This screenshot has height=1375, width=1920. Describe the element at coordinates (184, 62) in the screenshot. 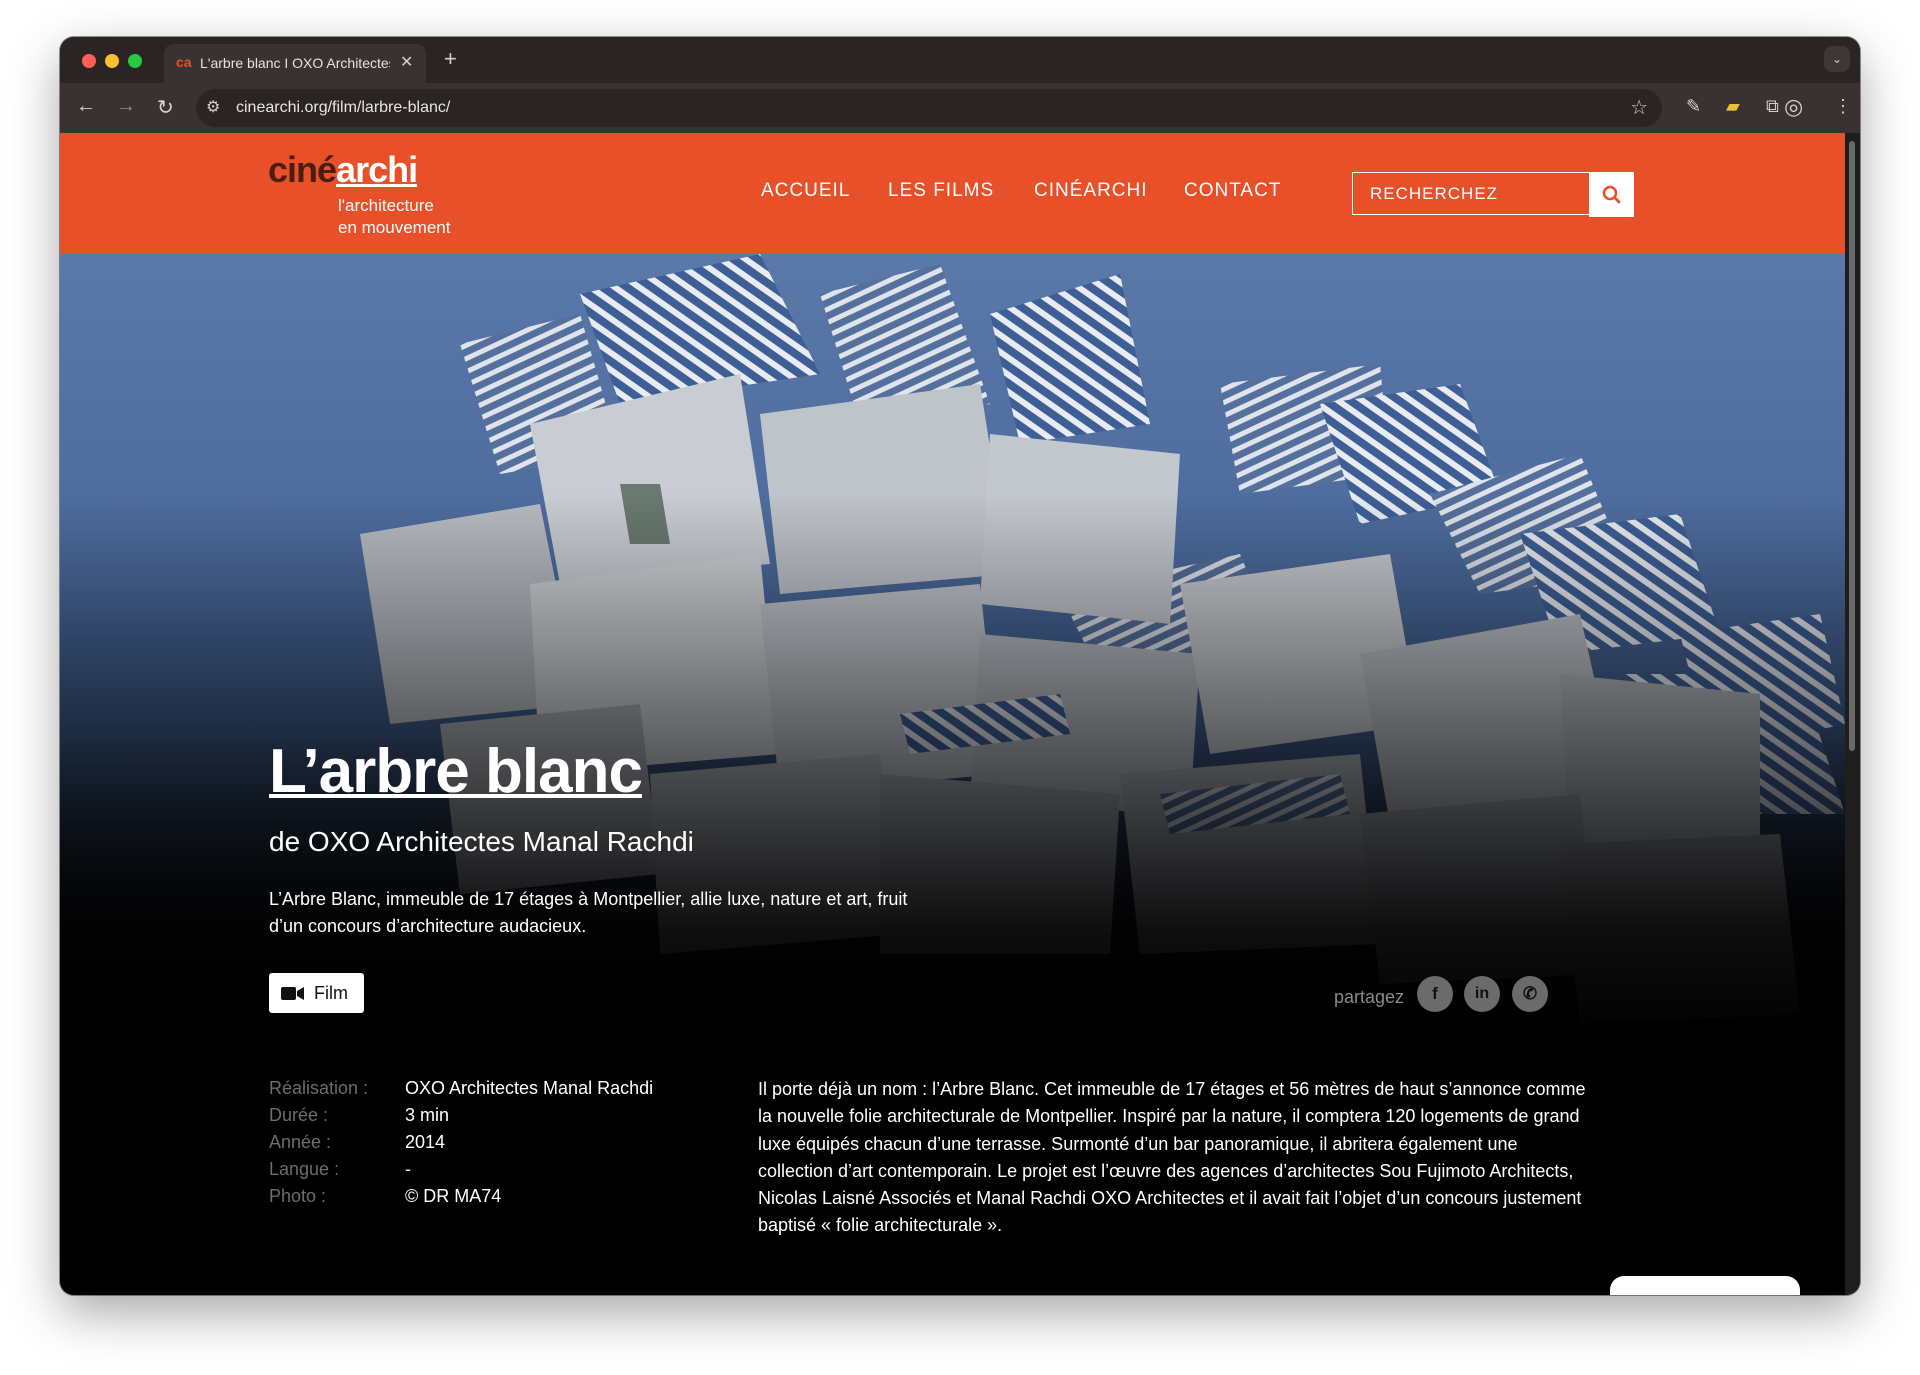

I see `favicon-icon: ca` at that location.